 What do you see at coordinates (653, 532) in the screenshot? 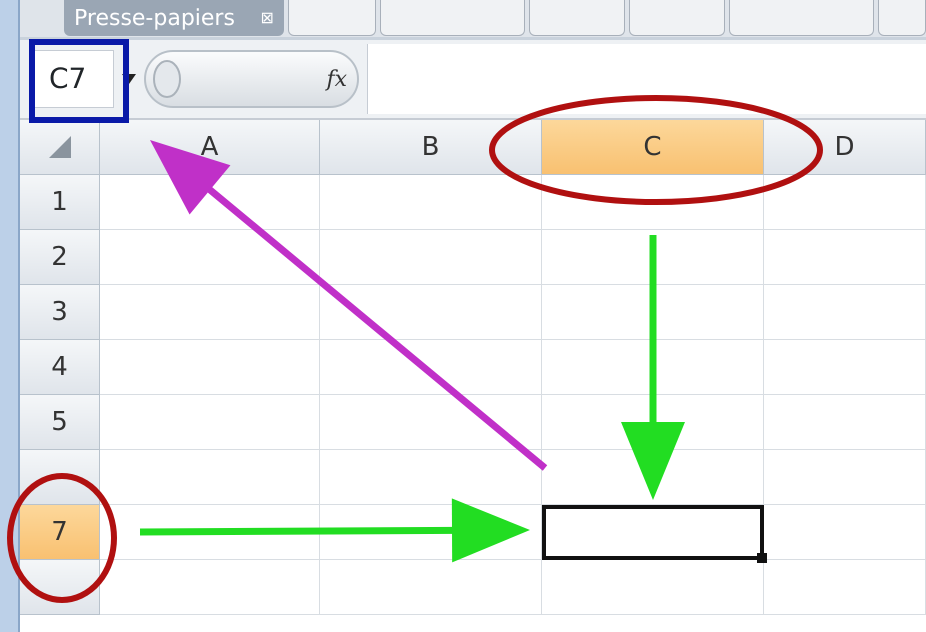
I see `active-cell` at bounding box center [653, 532].